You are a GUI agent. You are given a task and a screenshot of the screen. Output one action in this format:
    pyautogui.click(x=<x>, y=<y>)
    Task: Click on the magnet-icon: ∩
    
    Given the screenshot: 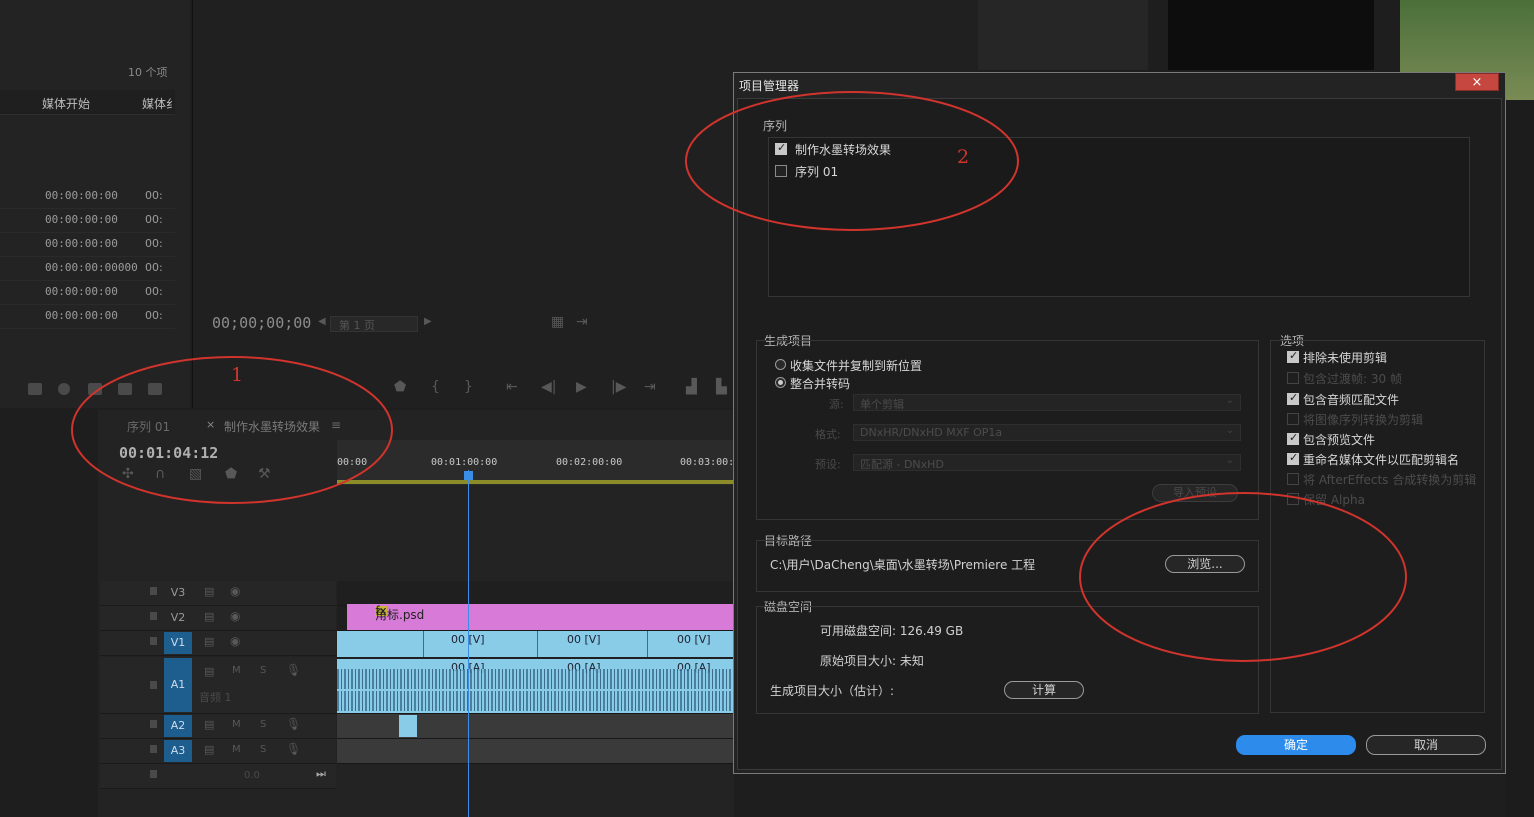 What is the action you would take?
    pyautogui.click(x=160, y=474)
    